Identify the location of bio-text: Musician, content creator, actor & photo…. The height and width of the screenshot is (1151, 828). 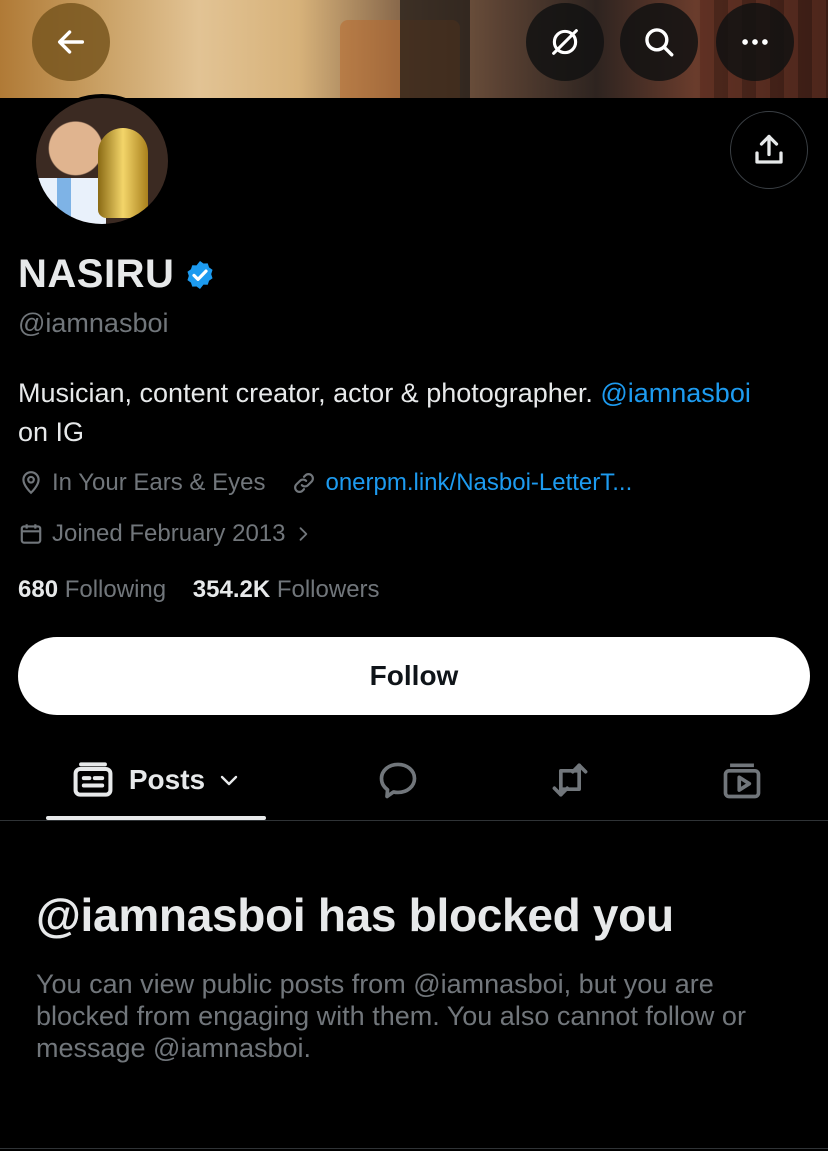
(305, 393).